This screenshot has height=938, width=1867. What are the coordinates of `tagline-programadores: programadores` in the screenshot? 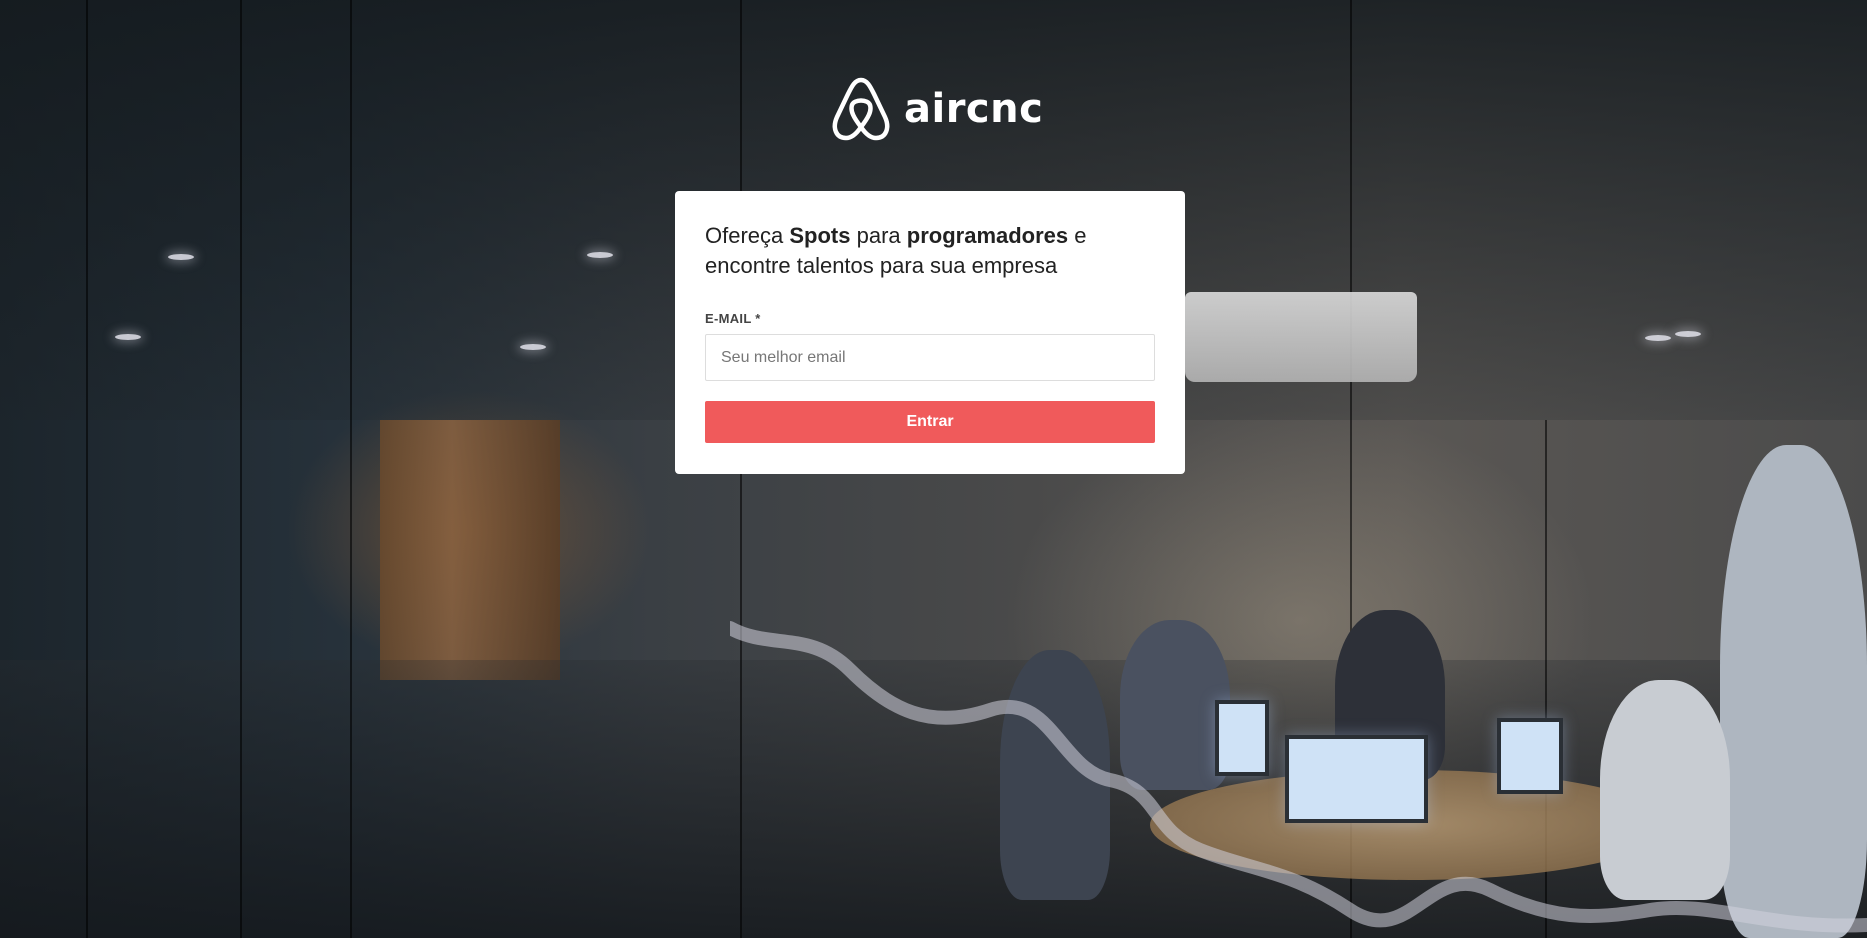 It's located at (987, 235).